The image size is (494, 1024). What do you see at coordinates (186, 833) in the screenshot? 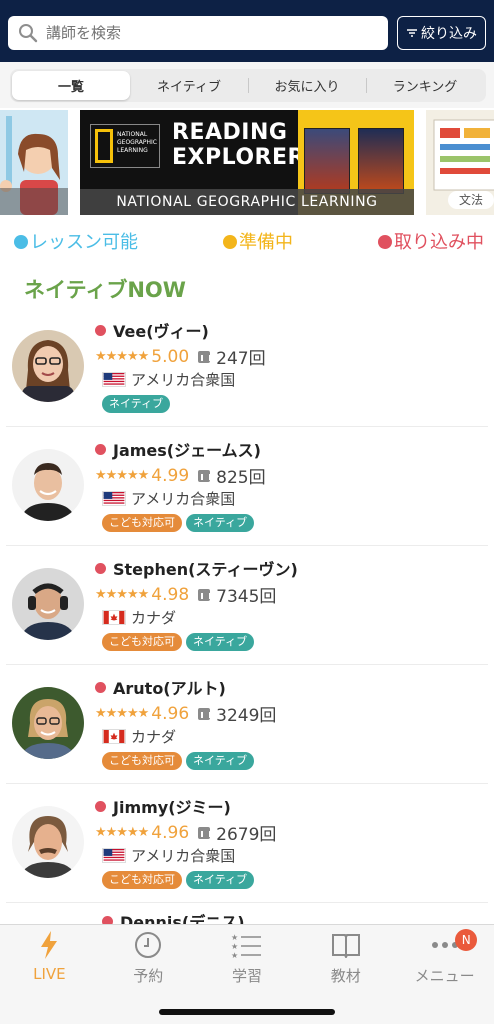
I see `rating-row: ★★★★★ 4.96 2679回` at bounding box center [186, 833].